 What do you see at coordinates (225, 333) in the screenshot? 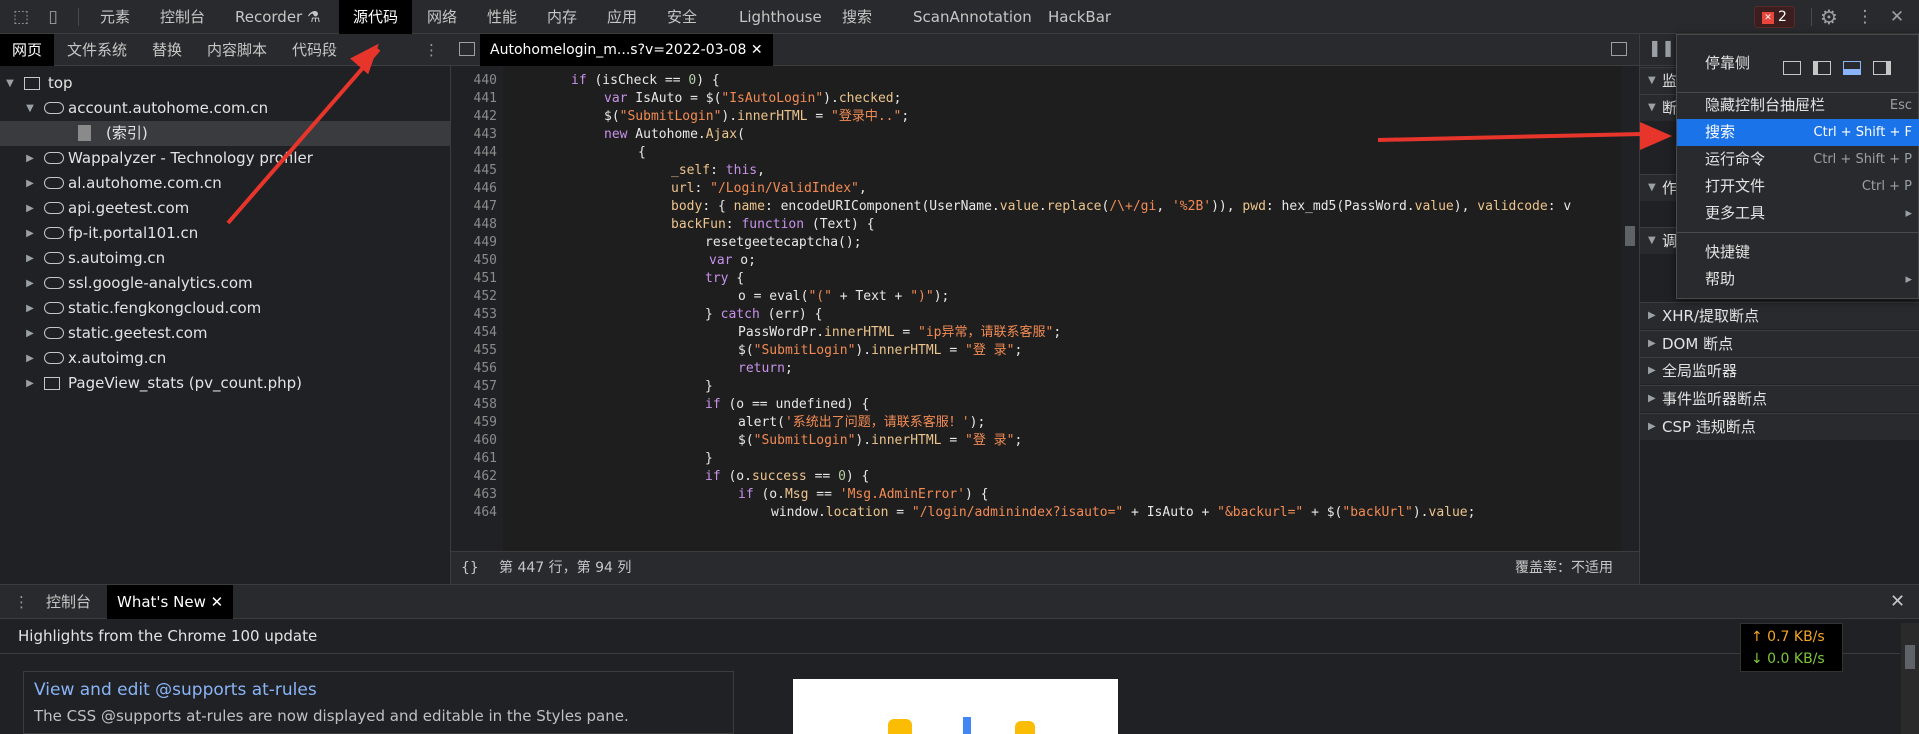
I see `tree-item: ▶ static.geetest.com` at bounding box center [225, 333].